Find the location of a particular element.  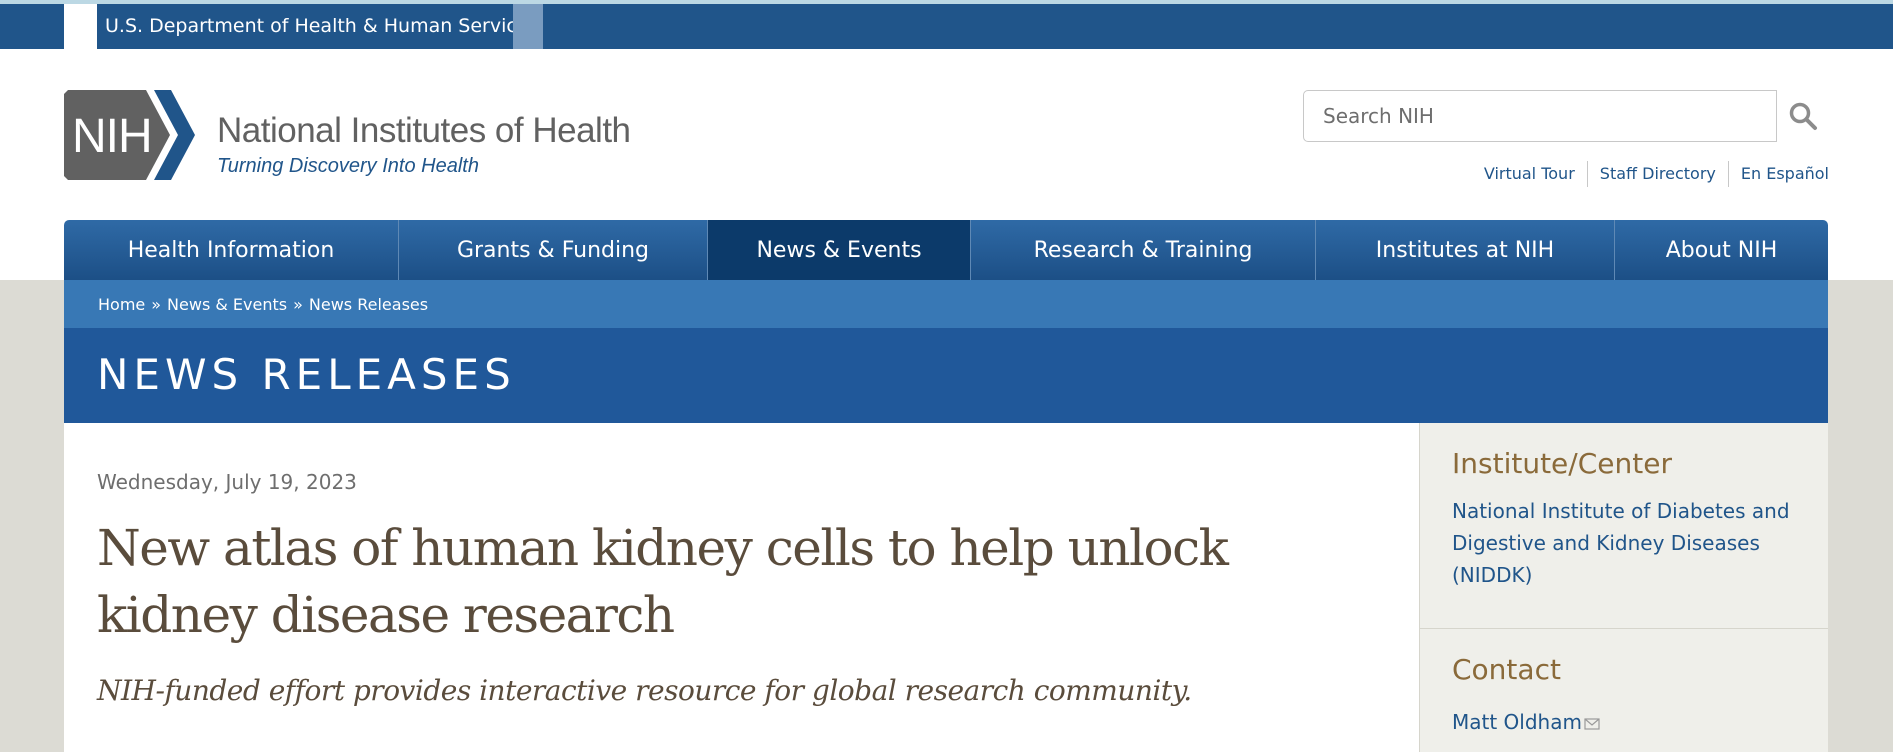

nih-logo-icon: NIH is located at coordinates (136, 135).